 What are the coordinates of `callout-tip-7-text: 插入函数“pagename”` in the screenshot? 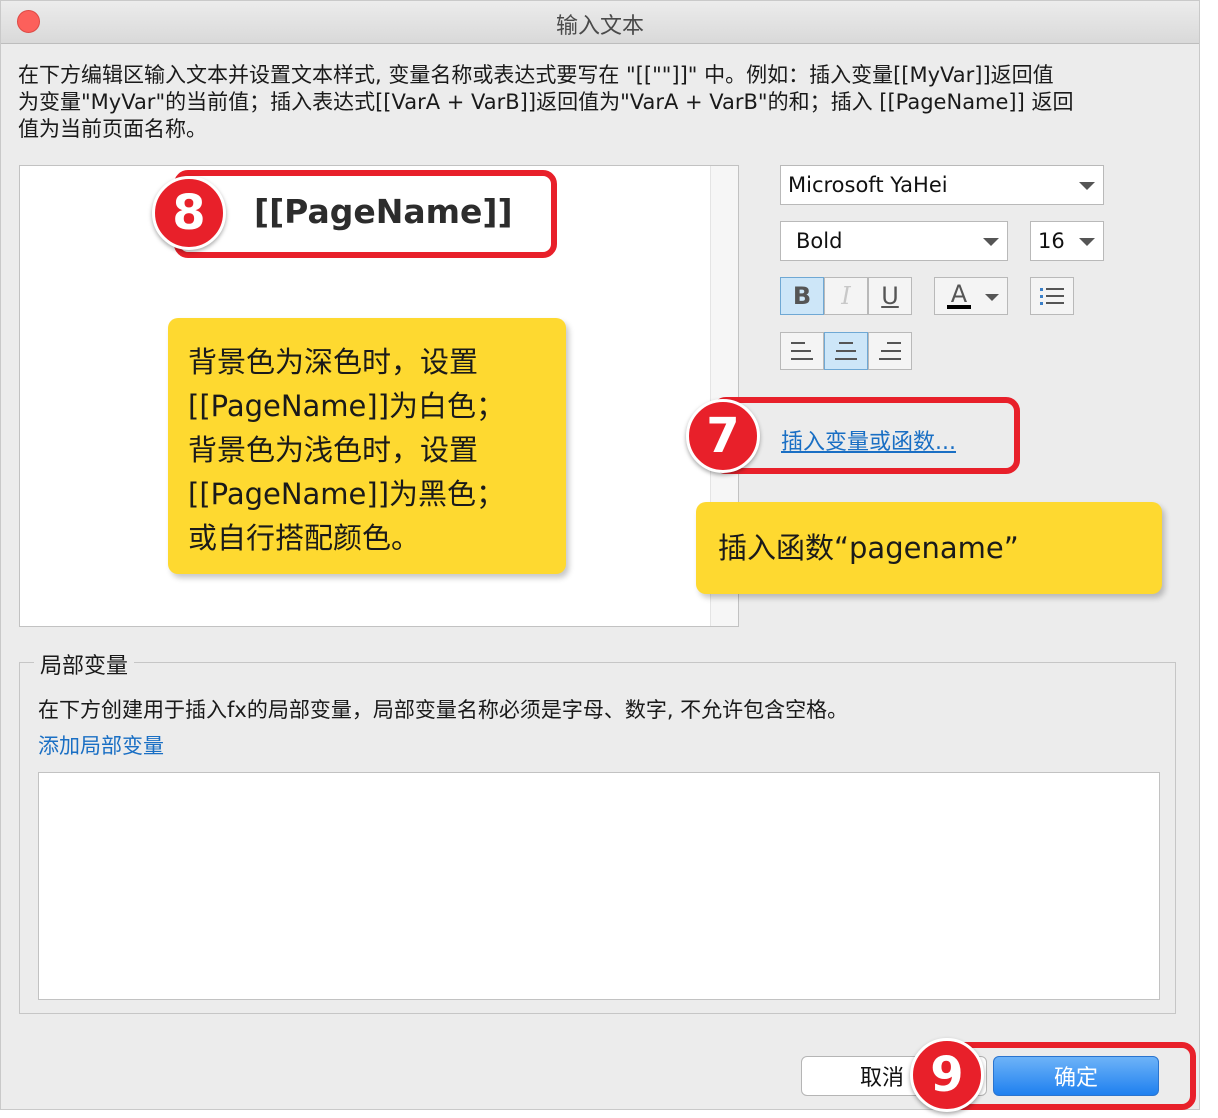 It's located at (868, 548).